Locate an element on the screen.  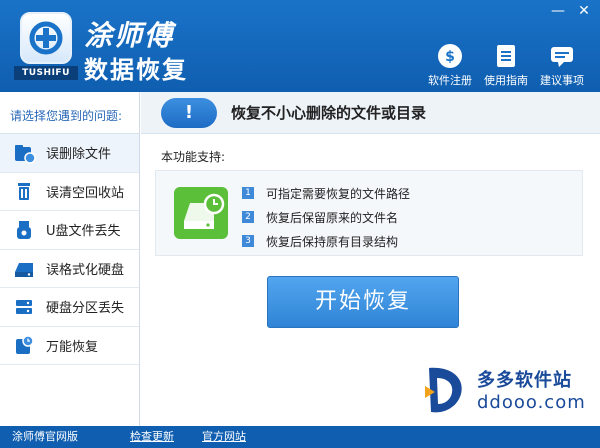
watermark-logo-icon is located at coordinates (443, 390).